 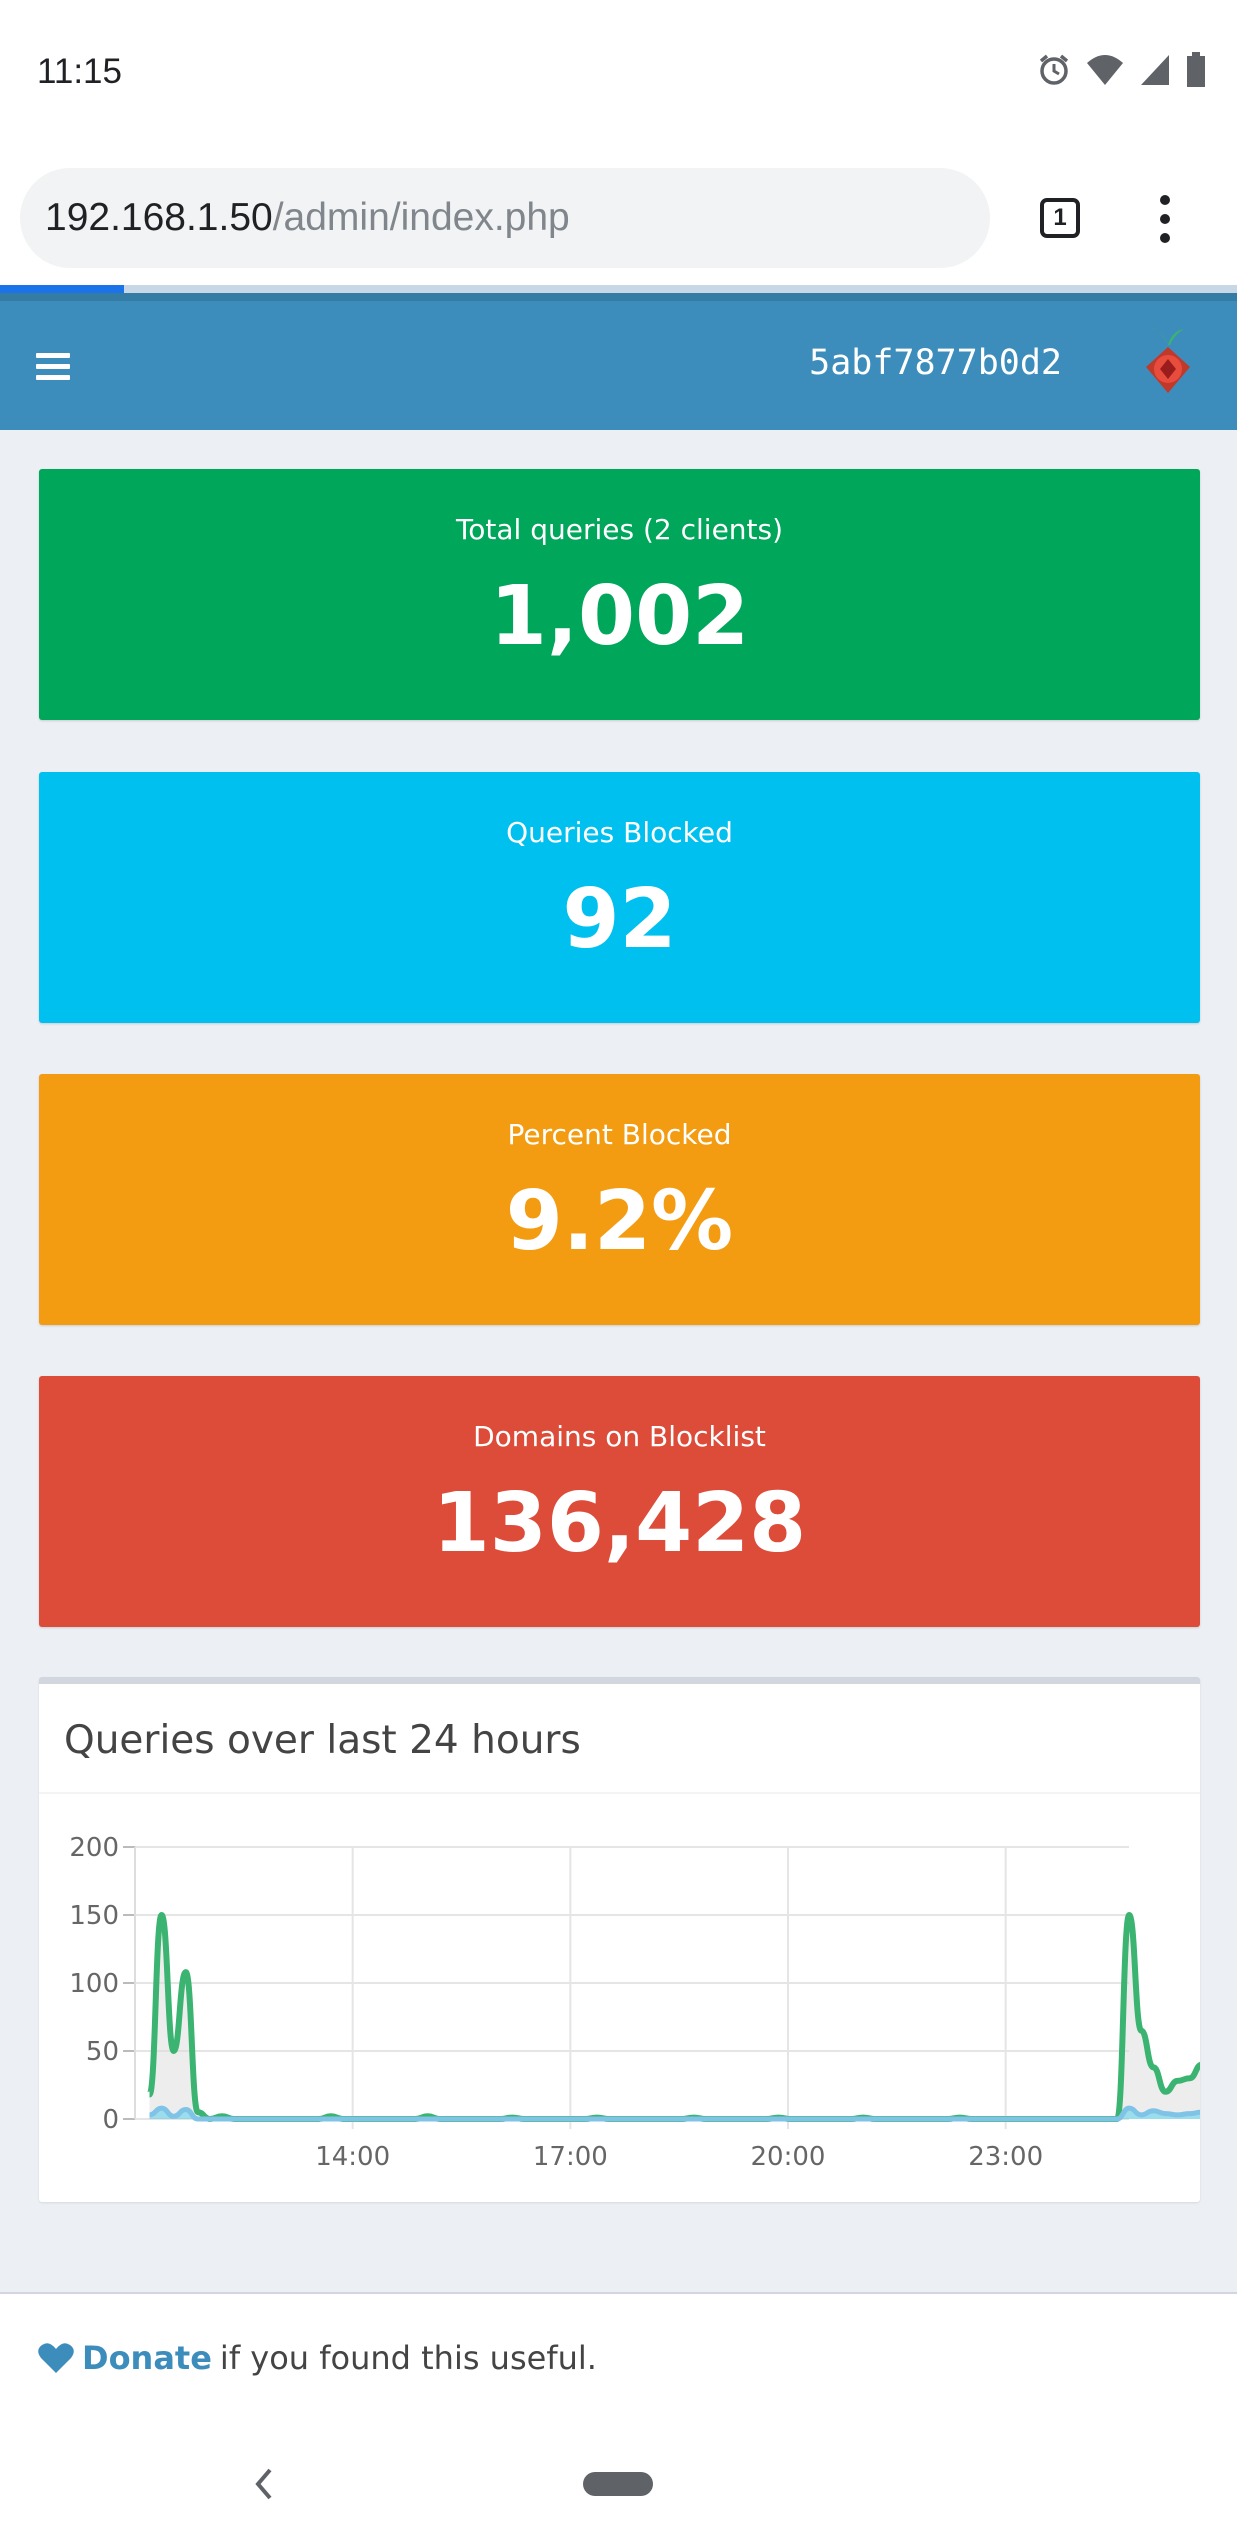 I want to click on hostname: 5abf7877b0d2, so click(x=935, y=363).